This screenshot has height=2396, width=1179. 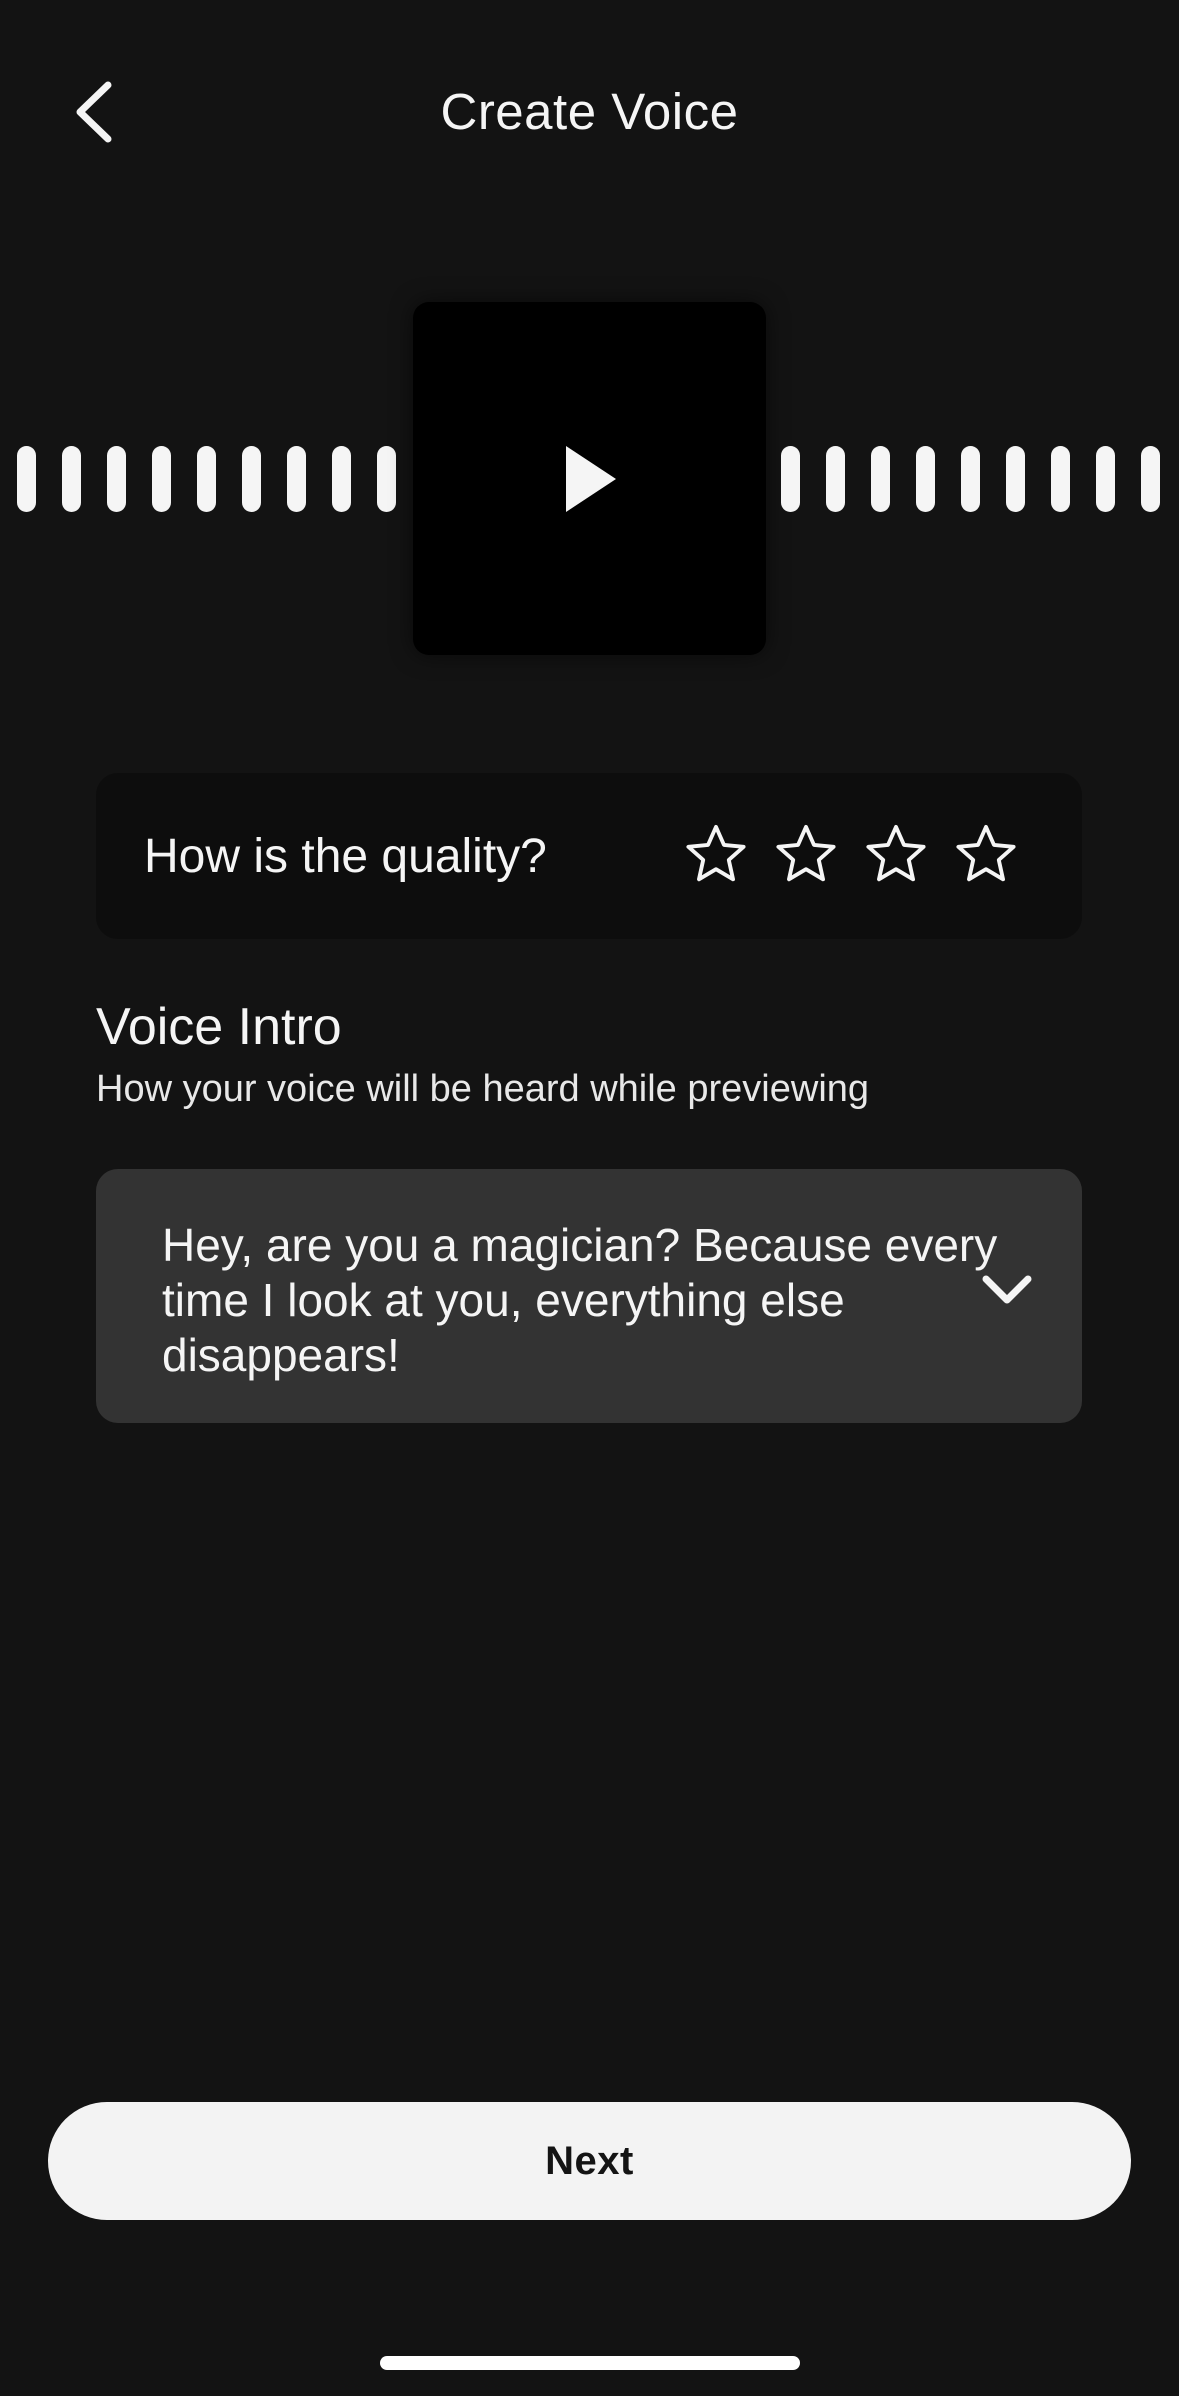 I want to click on next-button-label: Next, so click(x=589, y=2160).